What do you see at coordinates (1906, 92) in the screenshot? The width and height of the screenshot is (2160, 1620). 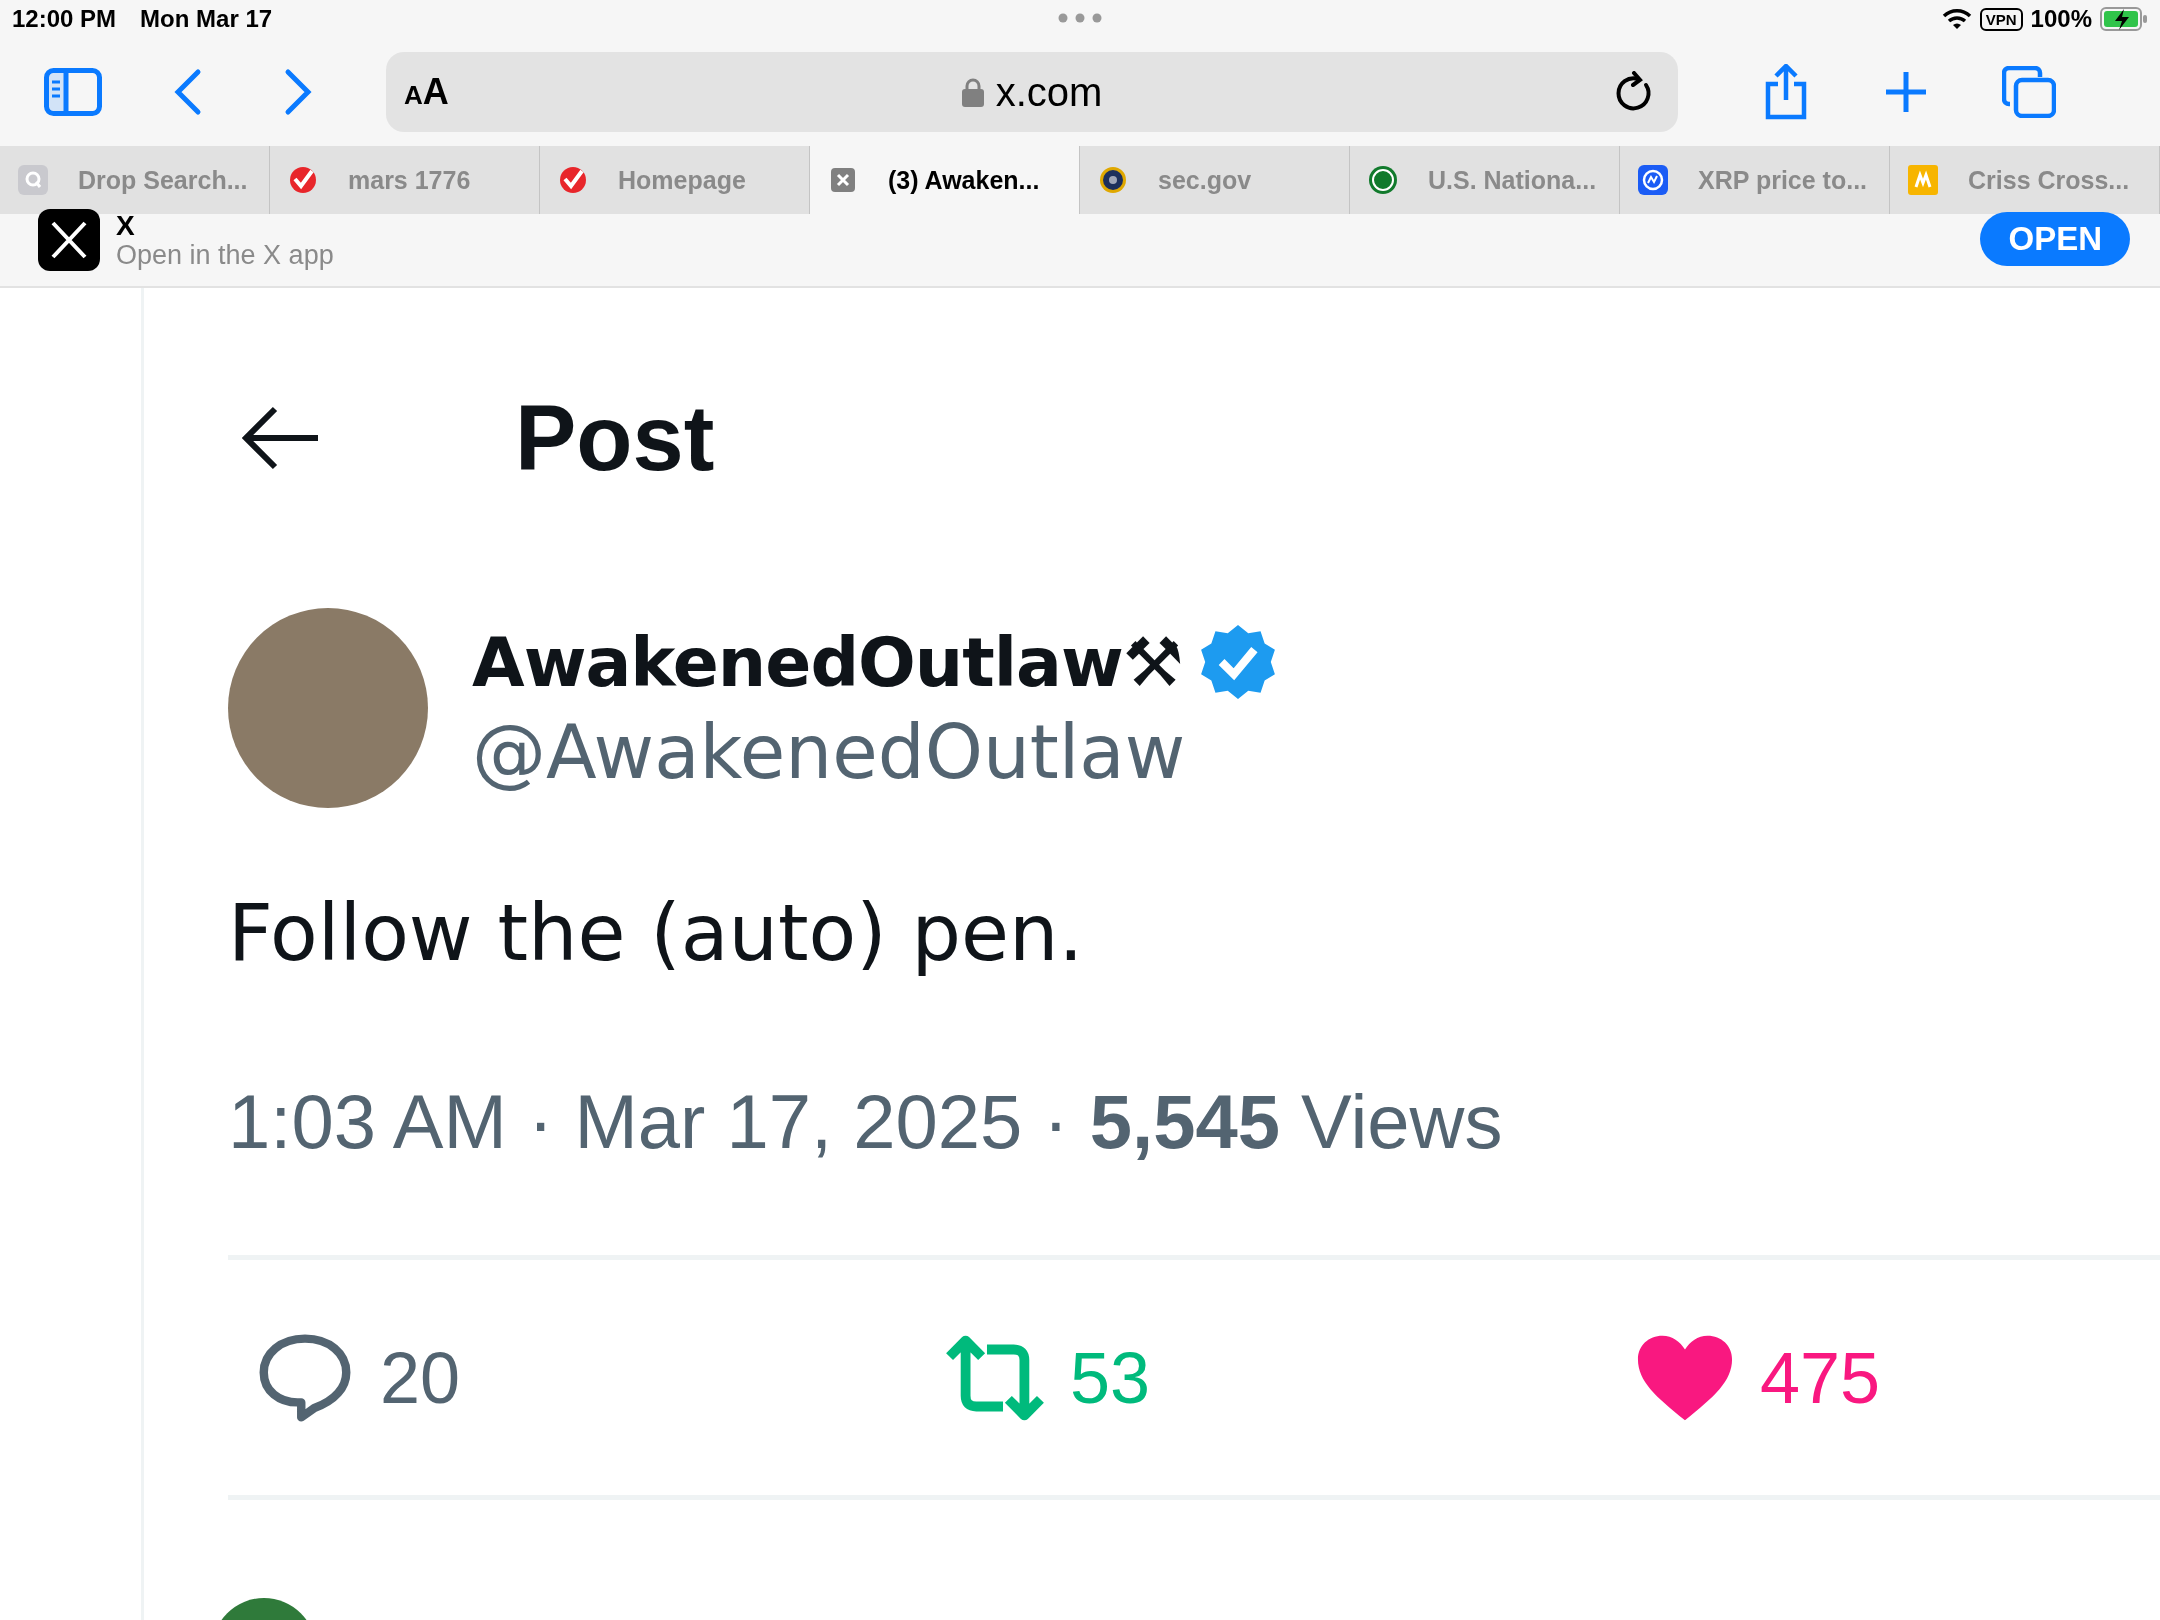 I see `new-tab-icon` at bounding box center [1906, 92].